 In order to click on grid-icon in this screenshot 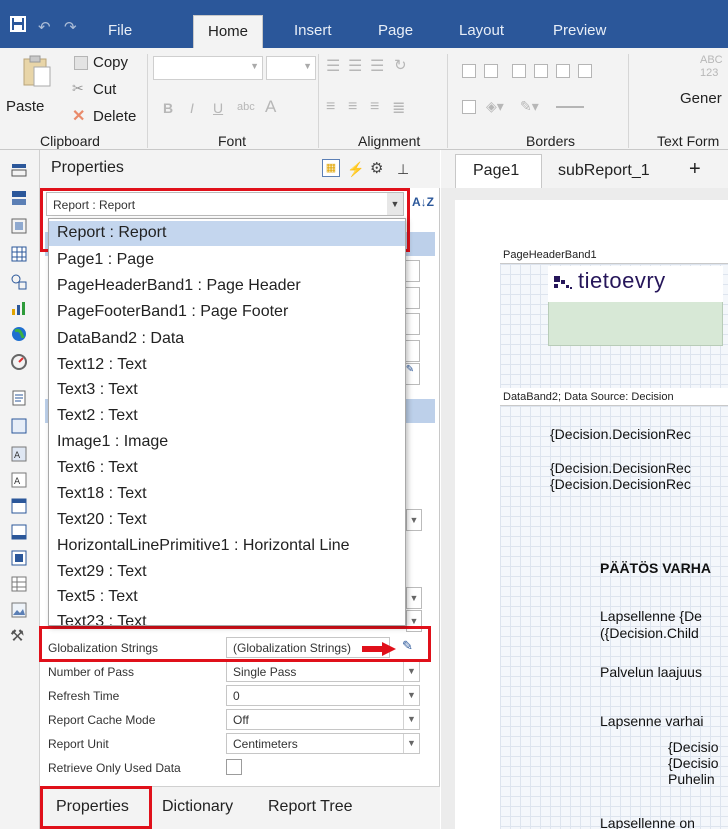, I will do `click(19, 584)`.